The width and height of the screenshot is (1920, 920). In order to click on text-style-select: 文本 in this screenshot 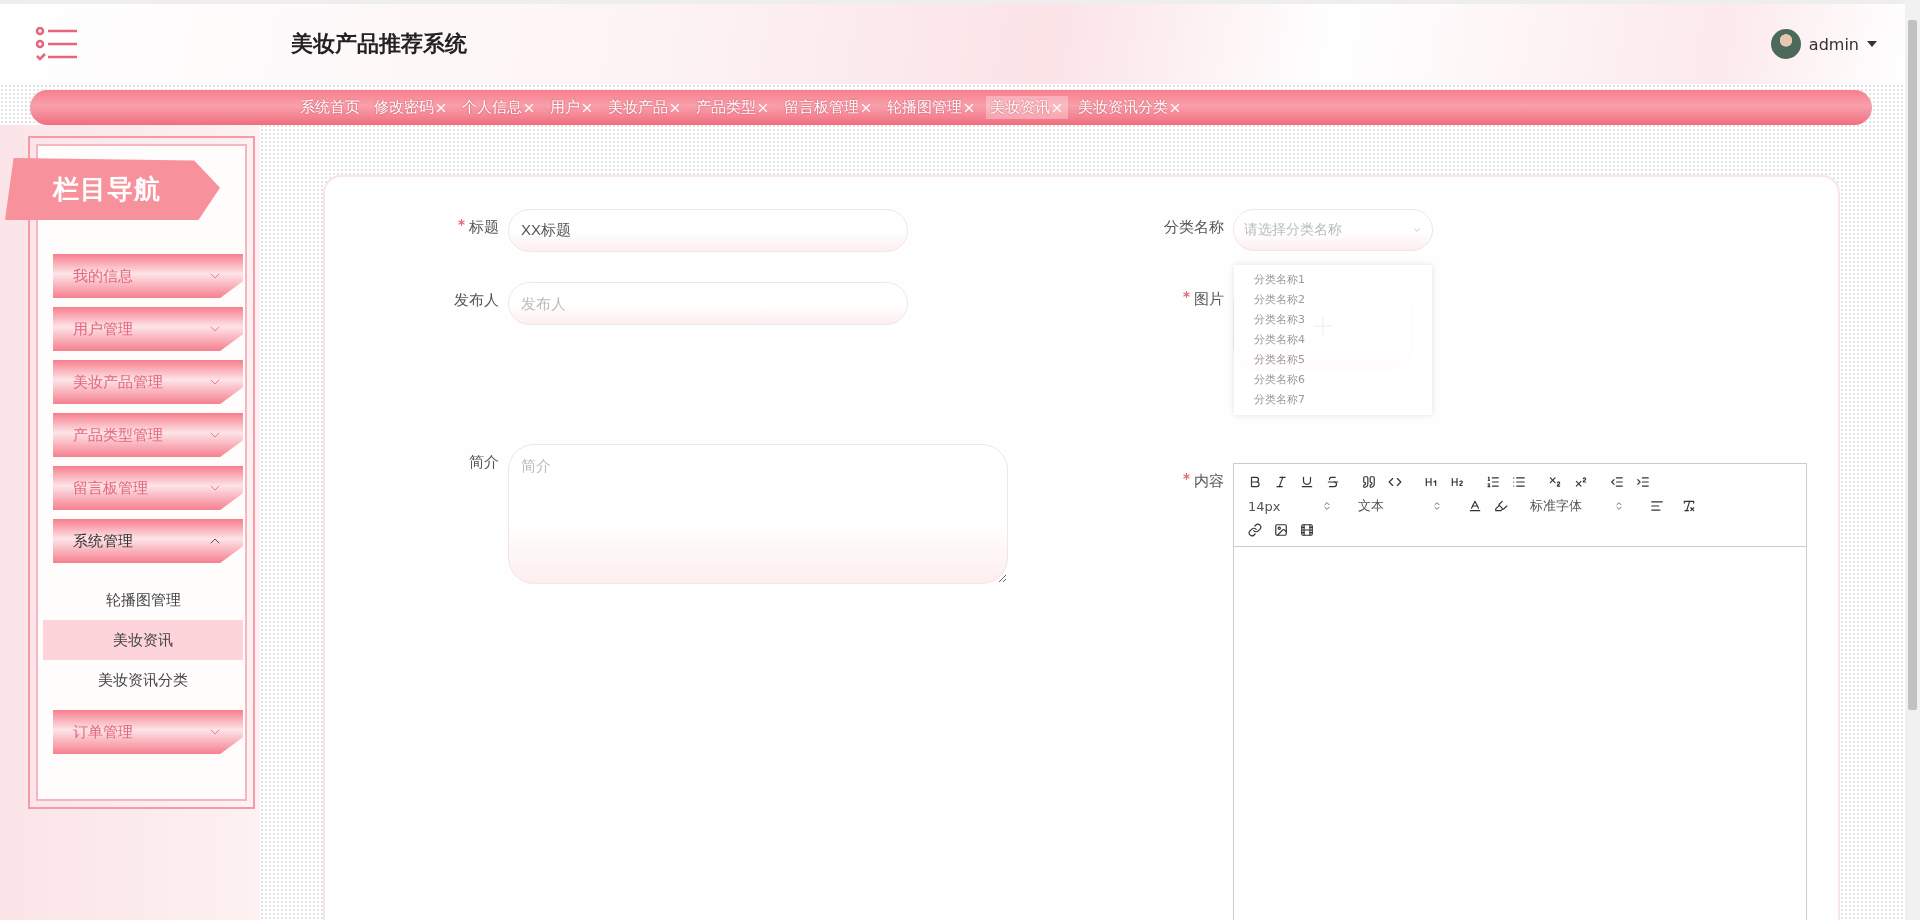, I will do `click(1400, 506)`.